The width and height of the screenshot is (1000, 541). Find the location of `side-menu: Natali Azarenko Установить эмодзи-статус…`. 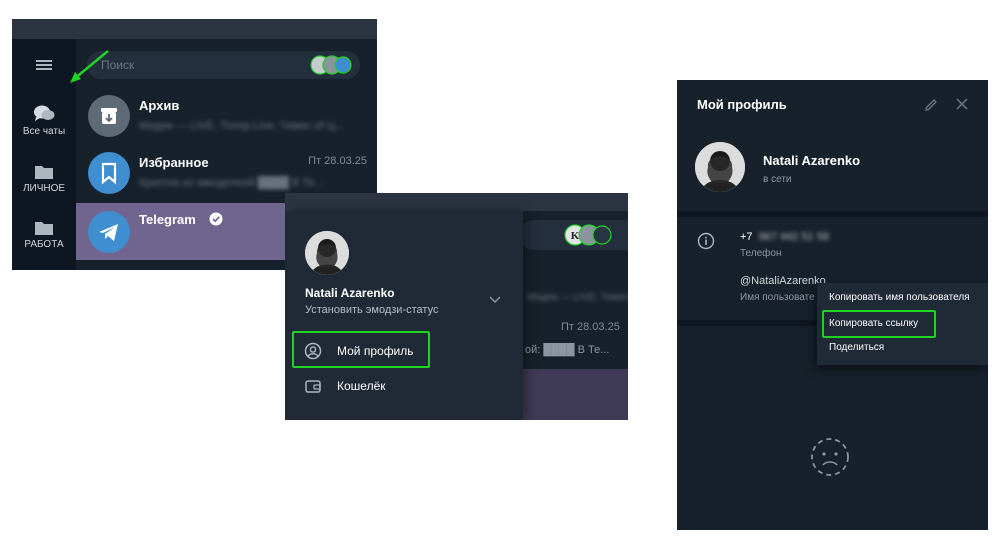

side-menu: Natali Azarenko Установить эмодзи-статус… is located at coordinates (404, 315).